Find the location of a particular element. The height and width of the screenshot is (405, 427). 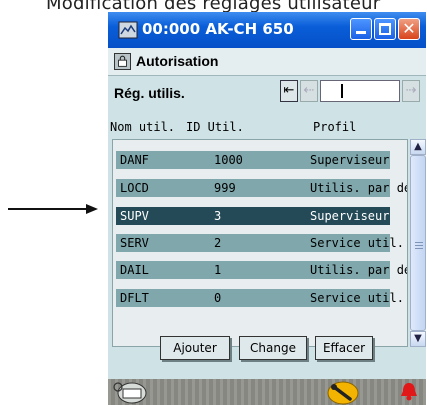

page-field is located at coordinates (360, 91).